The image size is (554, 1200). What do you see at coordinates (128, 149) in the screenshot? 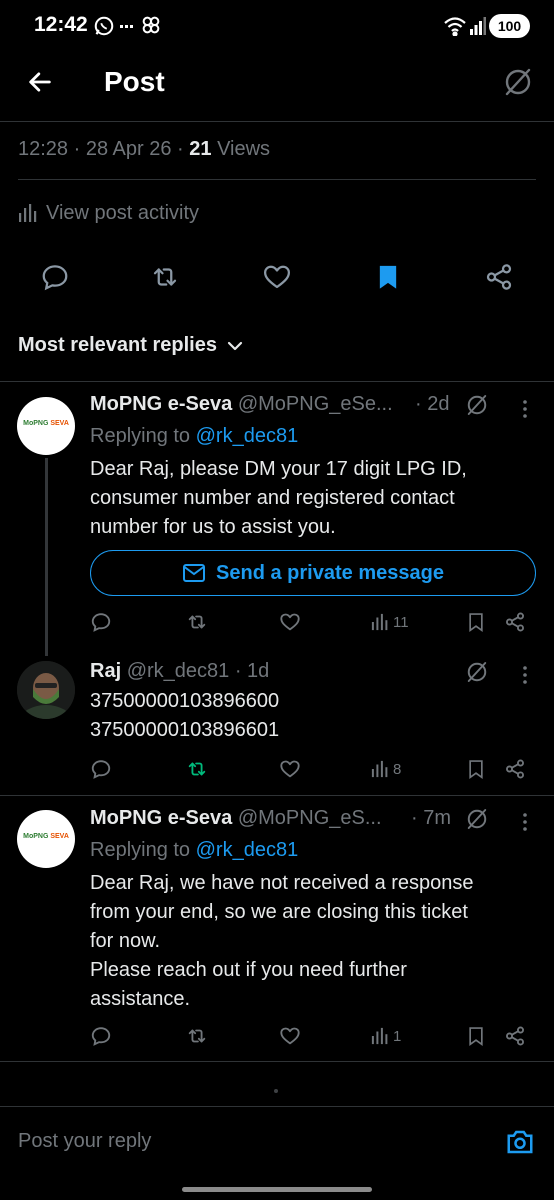
I see `post-date: 28 Apr 26` at bounding box center [128, 149].